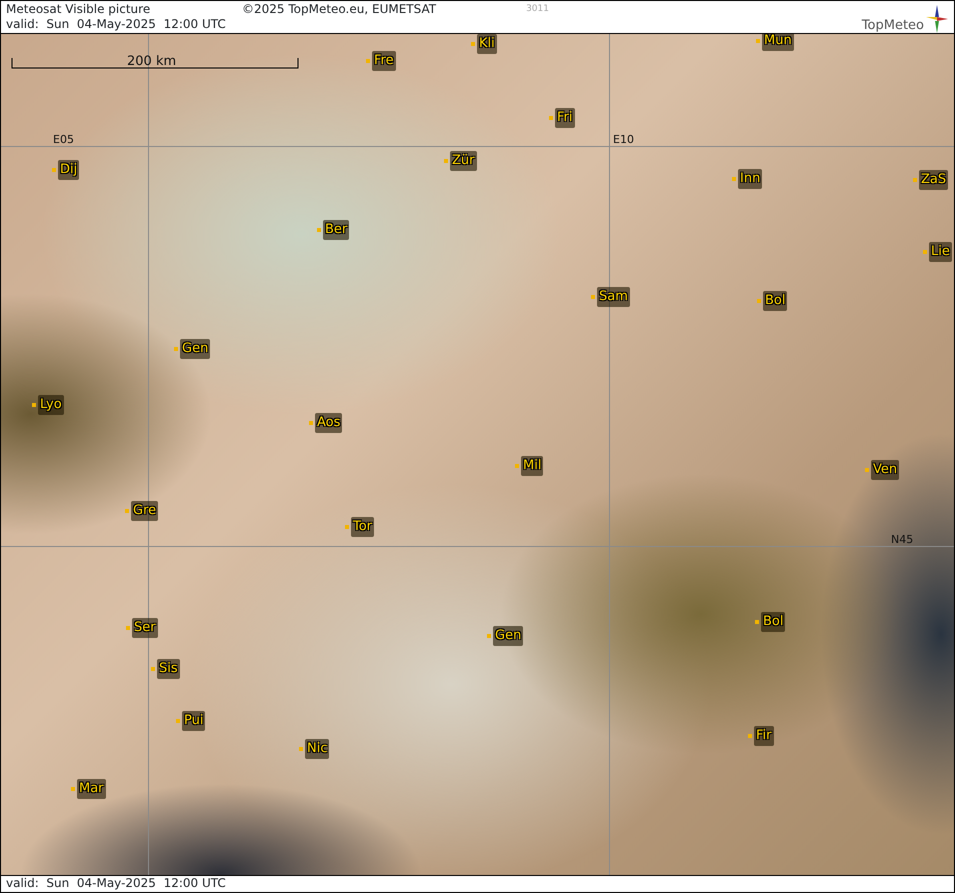 Image resolution: width=955 pixels, height=893 pixels. What do you see at coordinates (537, 9) in the screenshot?
I see `image-code: 3011` at bounding box center [537, 9].